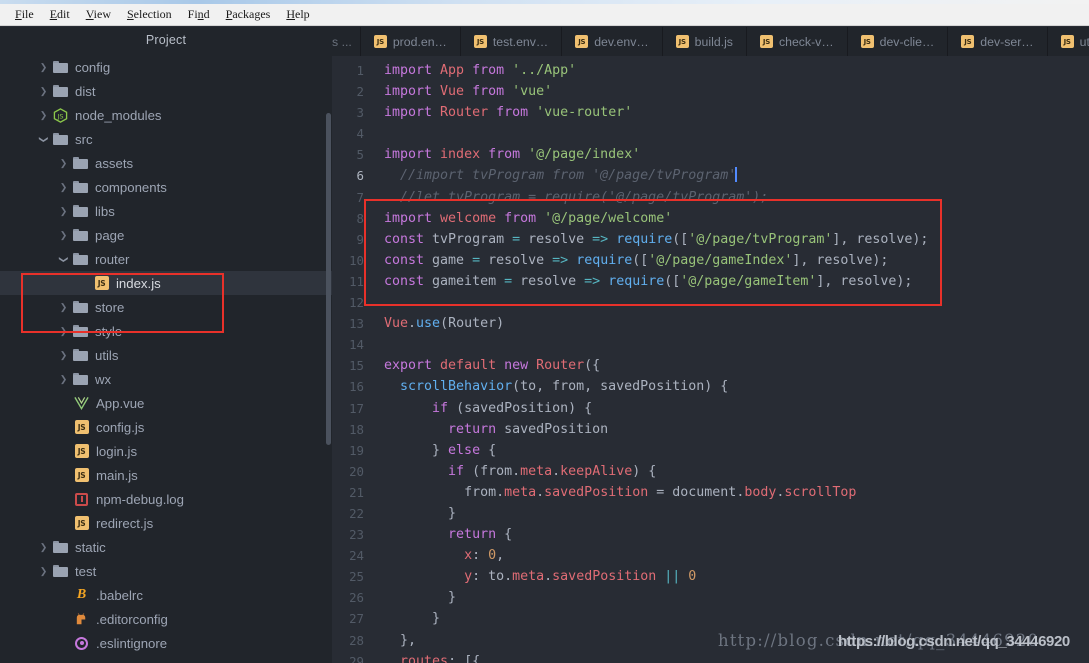 This screenshot has height=663, width=1089. What do you see at coordinates (166, 115) in the screenshot?
I see `tree-item-node-modules: ❯ JS node_modules` at bounding box center [166, 115].